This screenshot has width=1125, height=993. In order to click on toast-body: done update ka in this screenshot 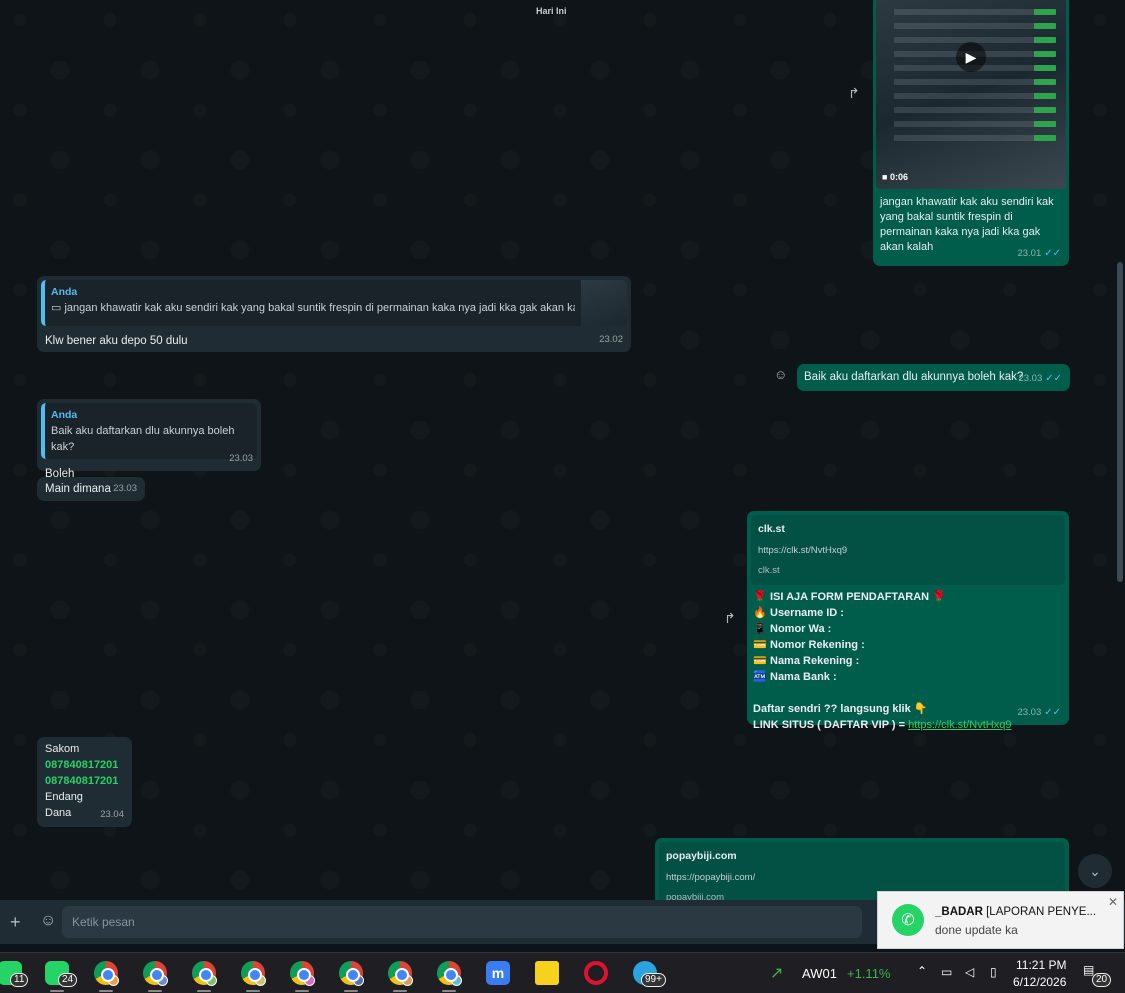, I will do `click(976, 930)`.